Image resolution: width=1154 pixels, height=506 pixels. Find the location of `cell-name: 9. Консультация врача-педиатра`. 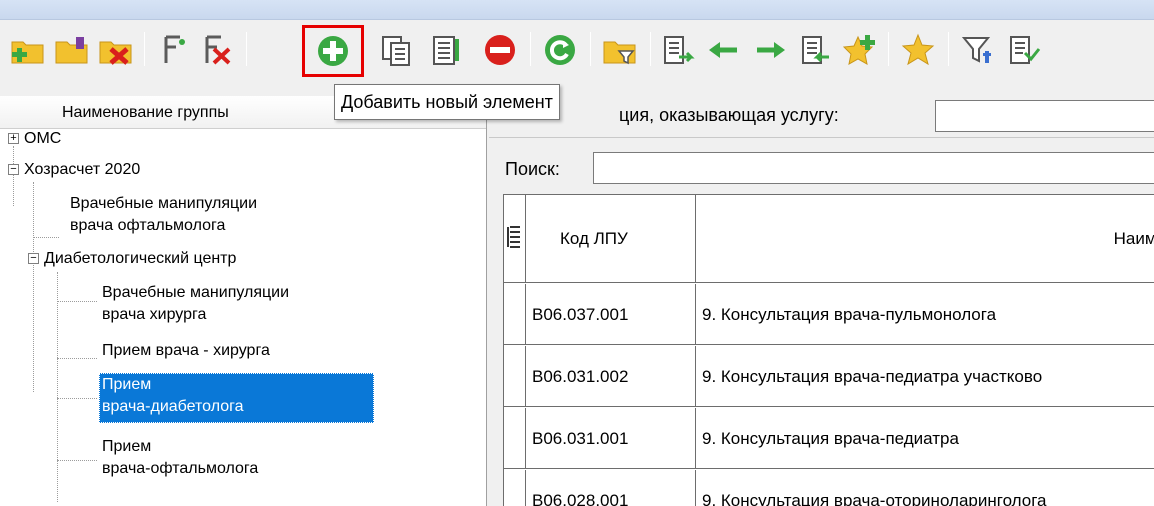

cell-name: 9. Консультация врача-педиатра is located at coordinates (830, 438).